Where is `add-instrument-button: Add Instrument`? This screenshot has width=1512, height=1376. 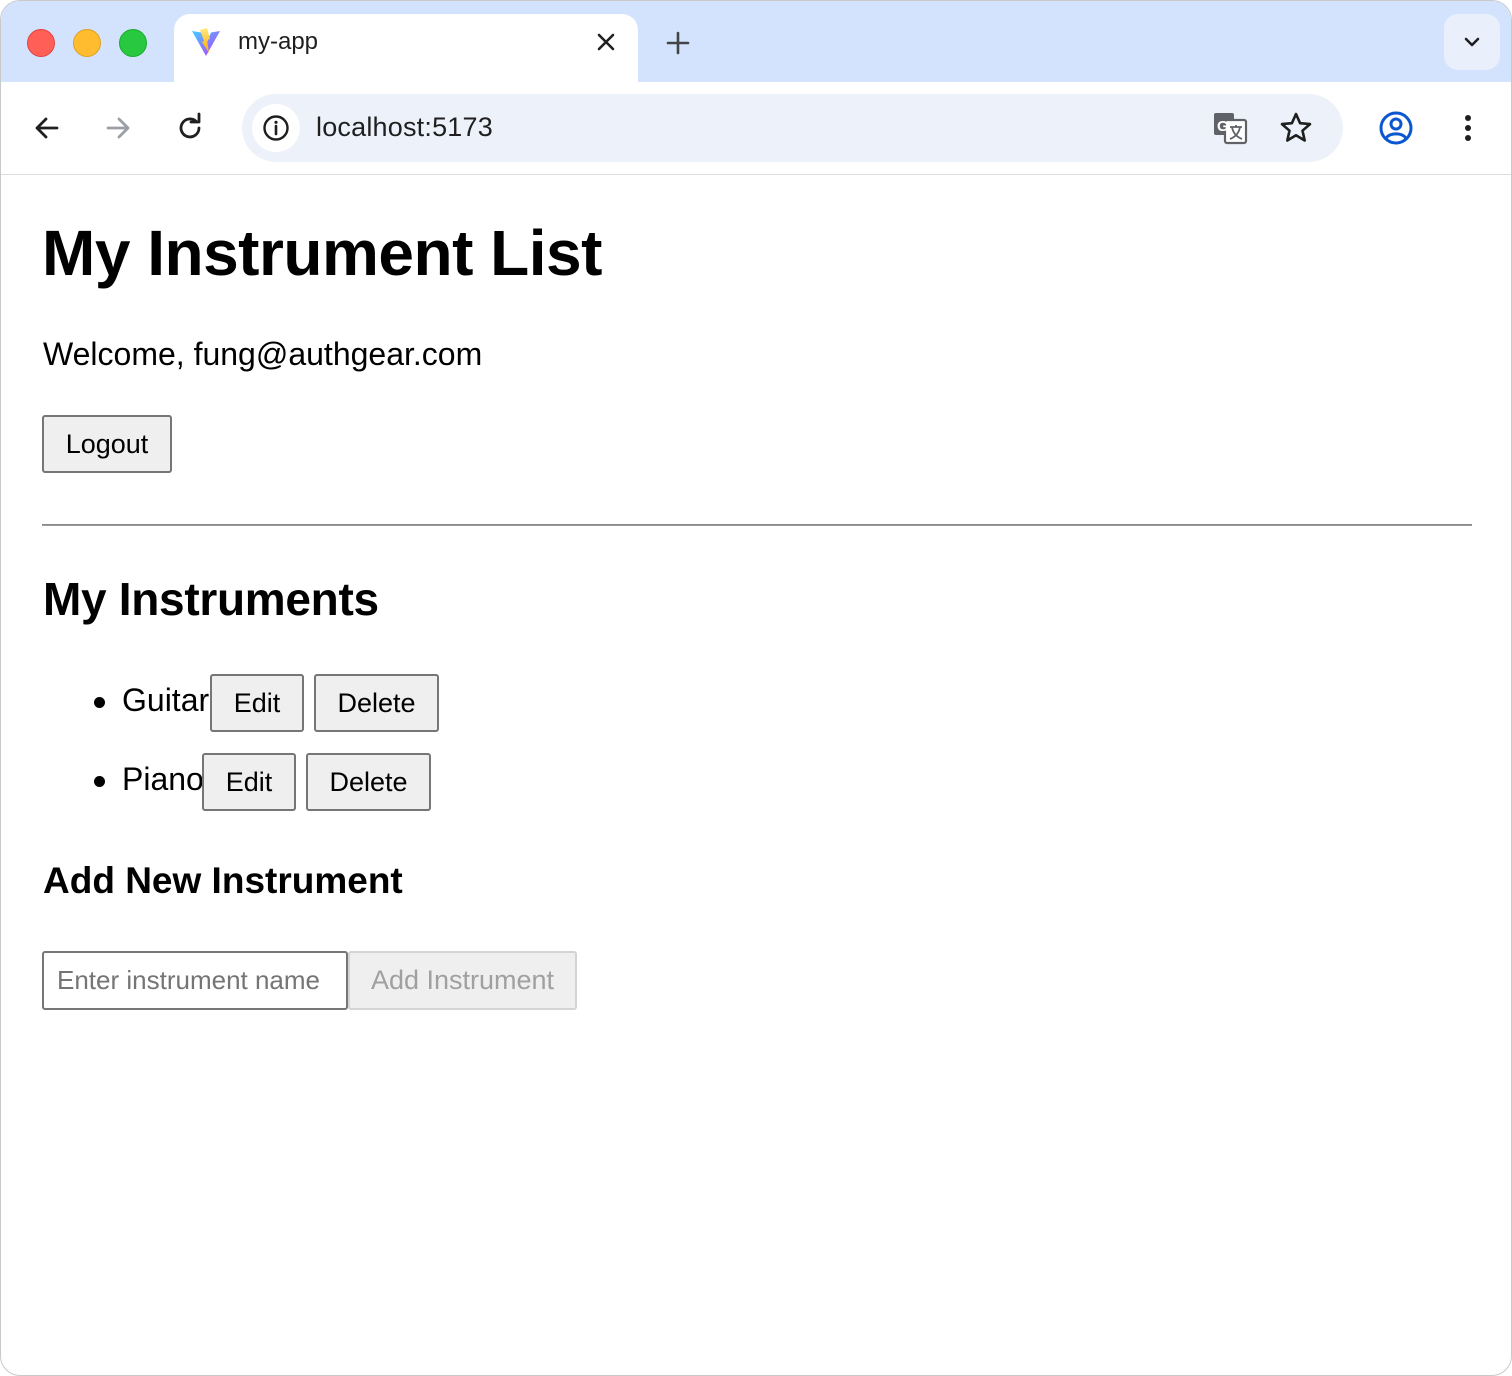 add-instrument-button: Add Instrument is located at coordinates (462, 980).